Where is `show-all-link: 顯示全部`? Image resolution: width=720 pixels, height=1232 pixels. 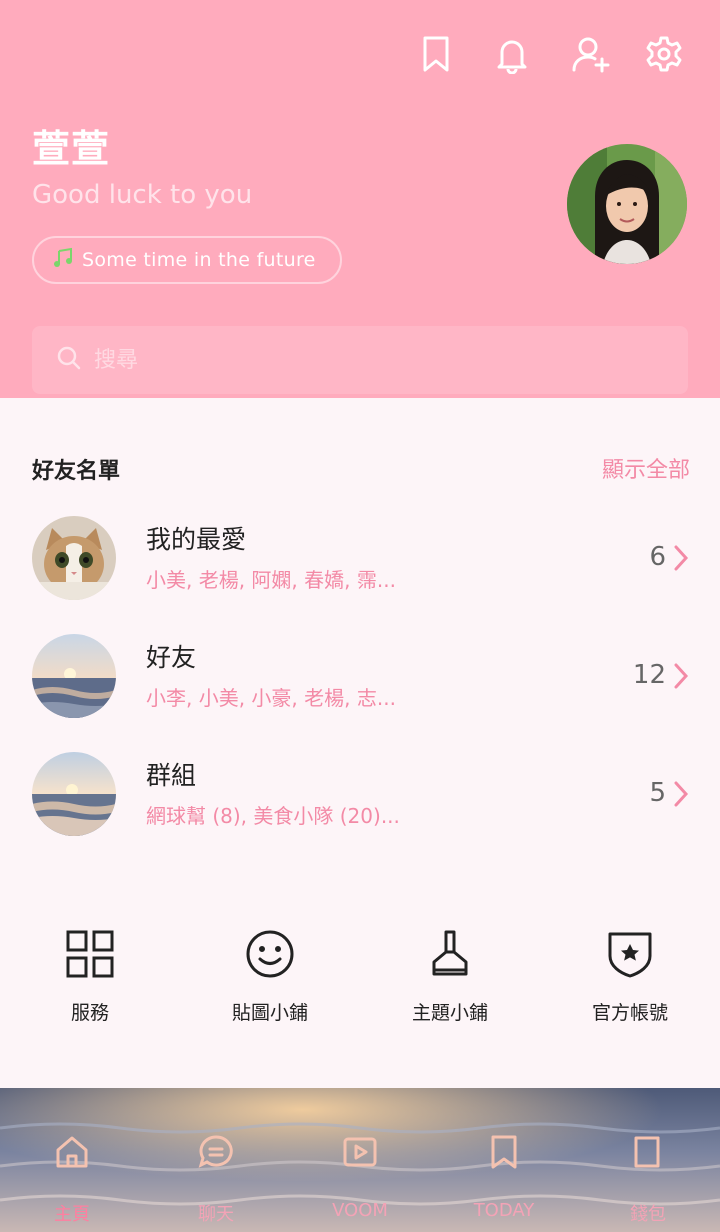 show-all-link: 顯示全部 is located at coordinates (646, 468).